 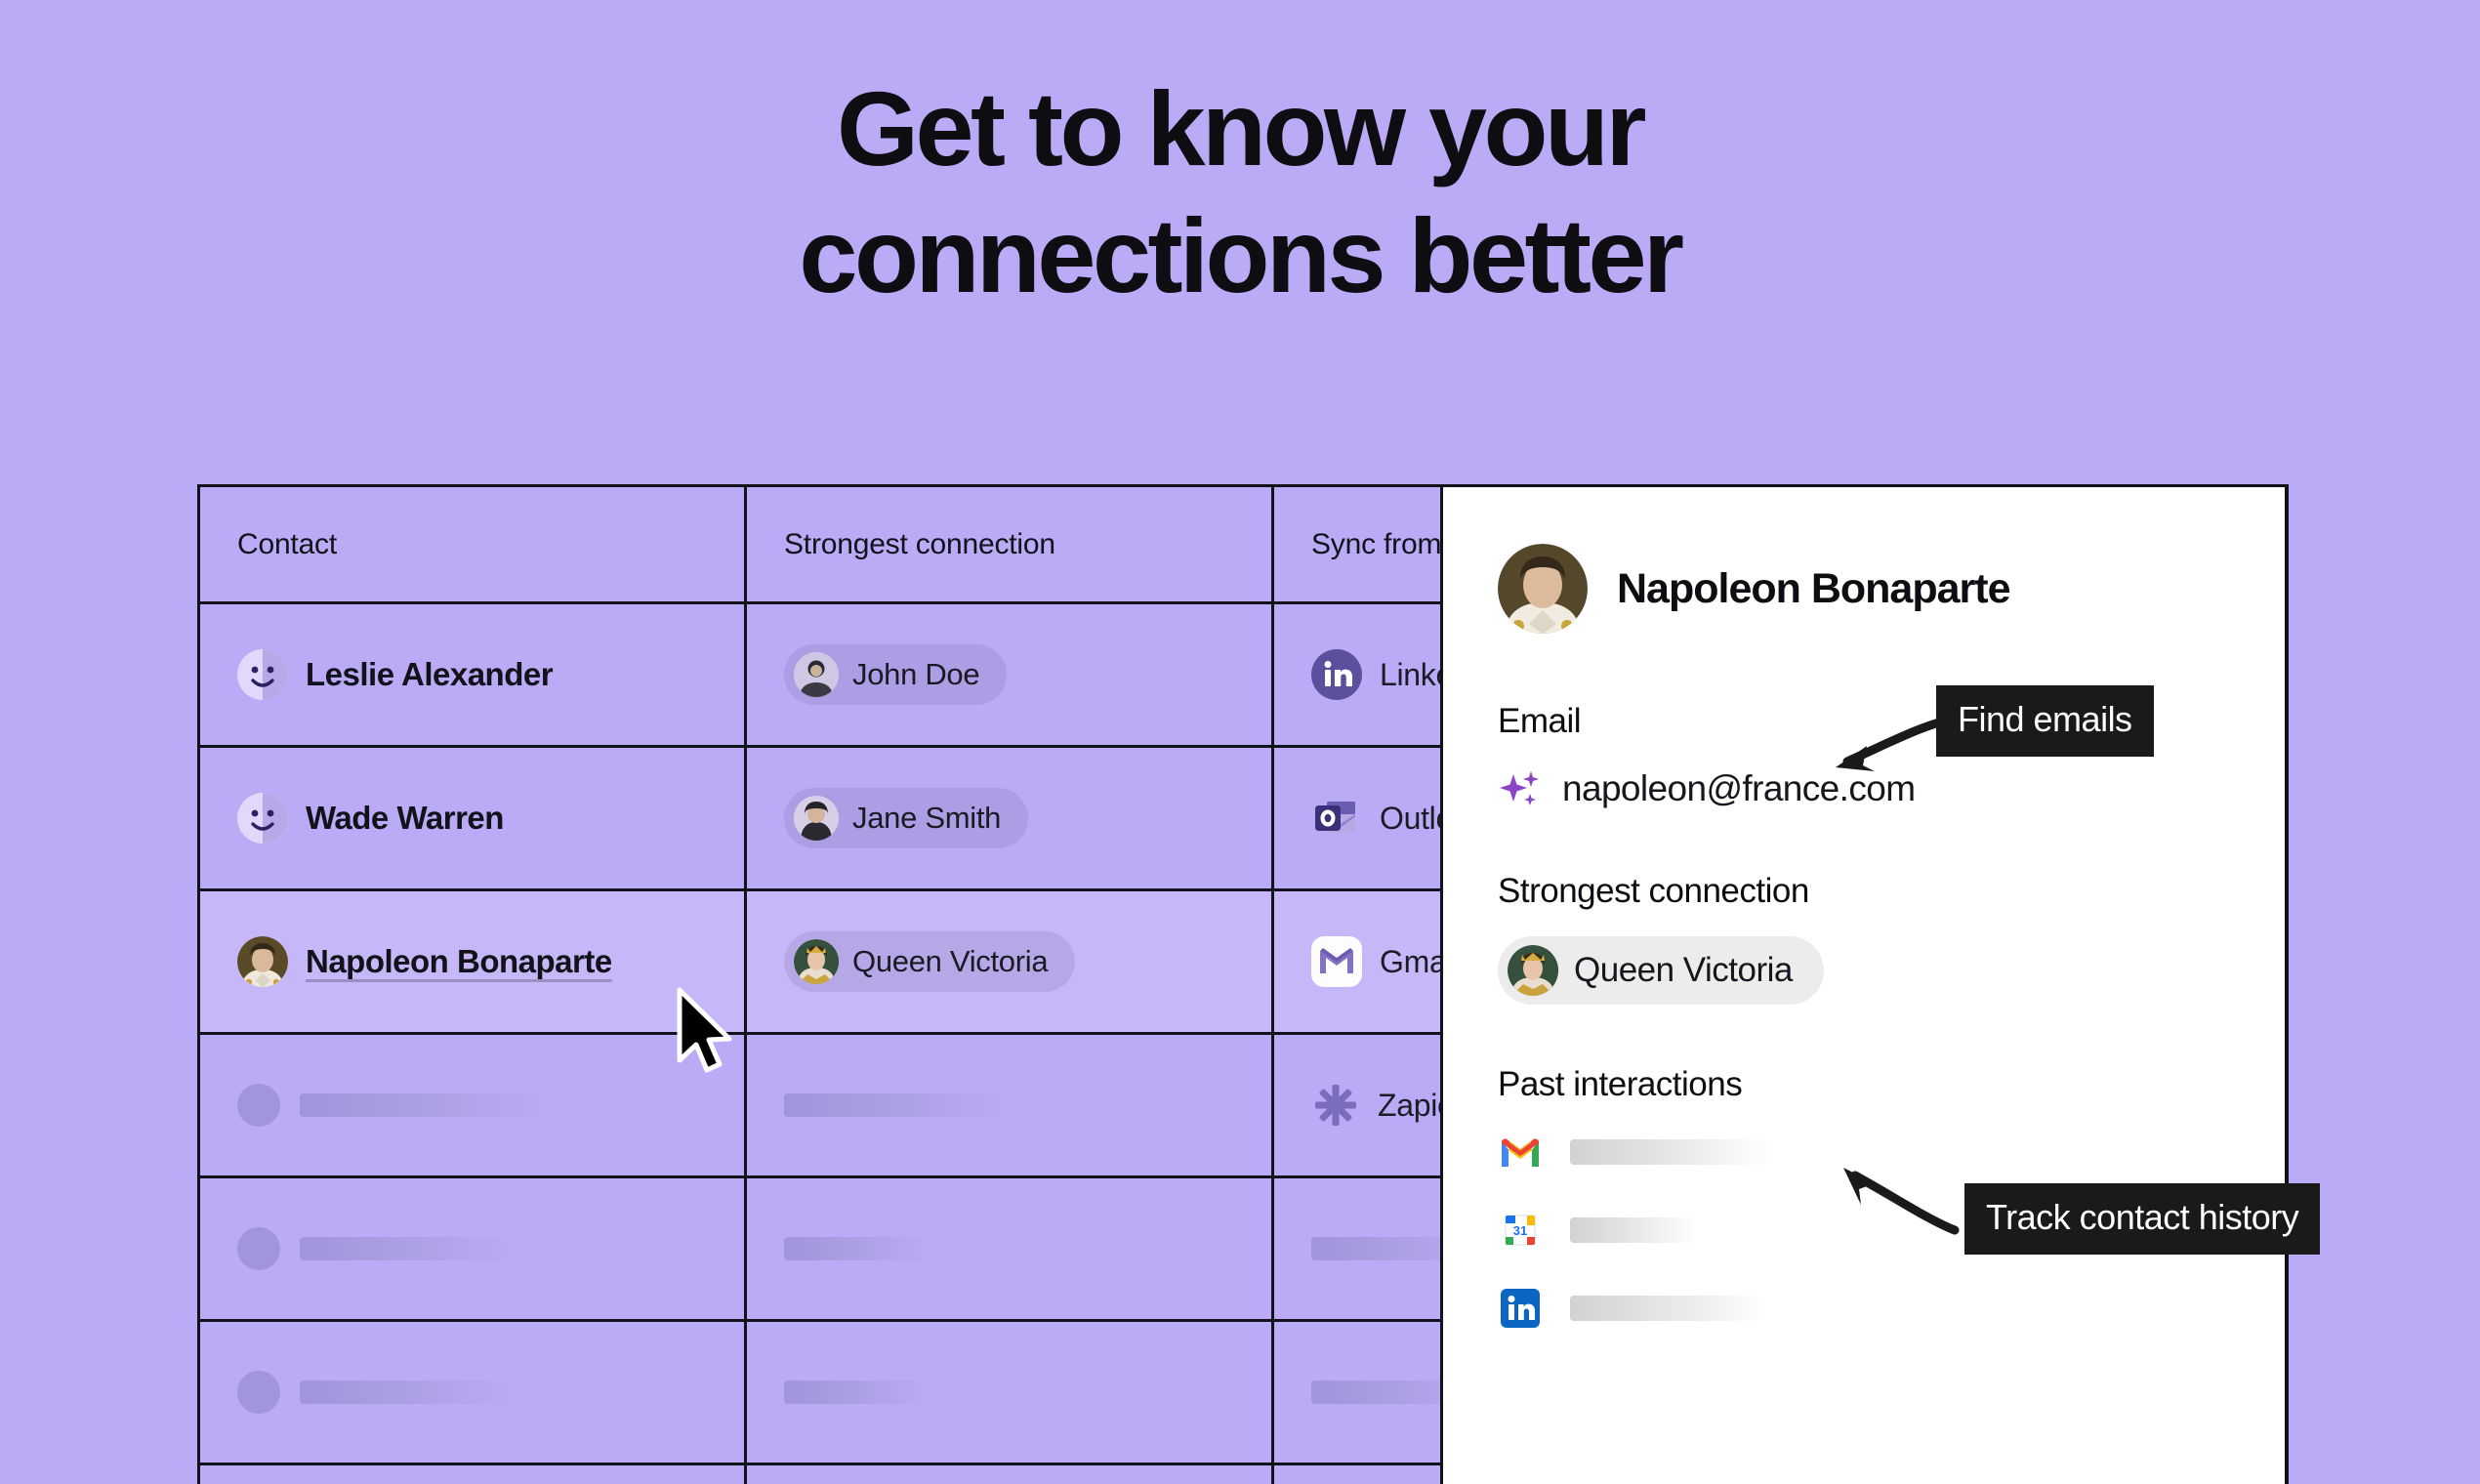 What do you see at coordinates (1620, 1084) in the screenshot?
I see `past-interactions-label: Past interactions` at bounding box center [1620, 1084].